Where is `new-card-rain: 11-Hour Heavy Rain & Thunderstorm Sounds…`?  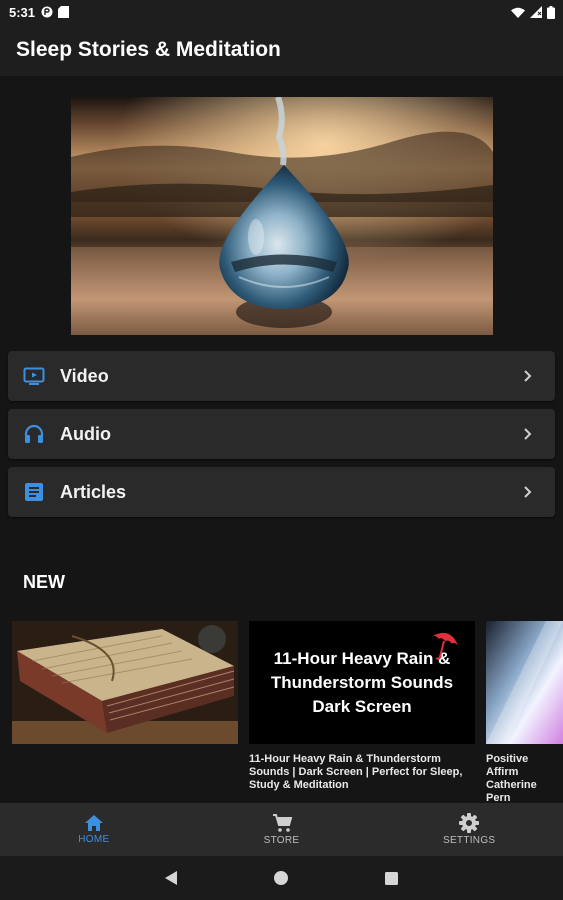 new-card-rain: 11-Hour Heavy Rain & Thunderstorm Sounds… is located at coordinates (362, 706).